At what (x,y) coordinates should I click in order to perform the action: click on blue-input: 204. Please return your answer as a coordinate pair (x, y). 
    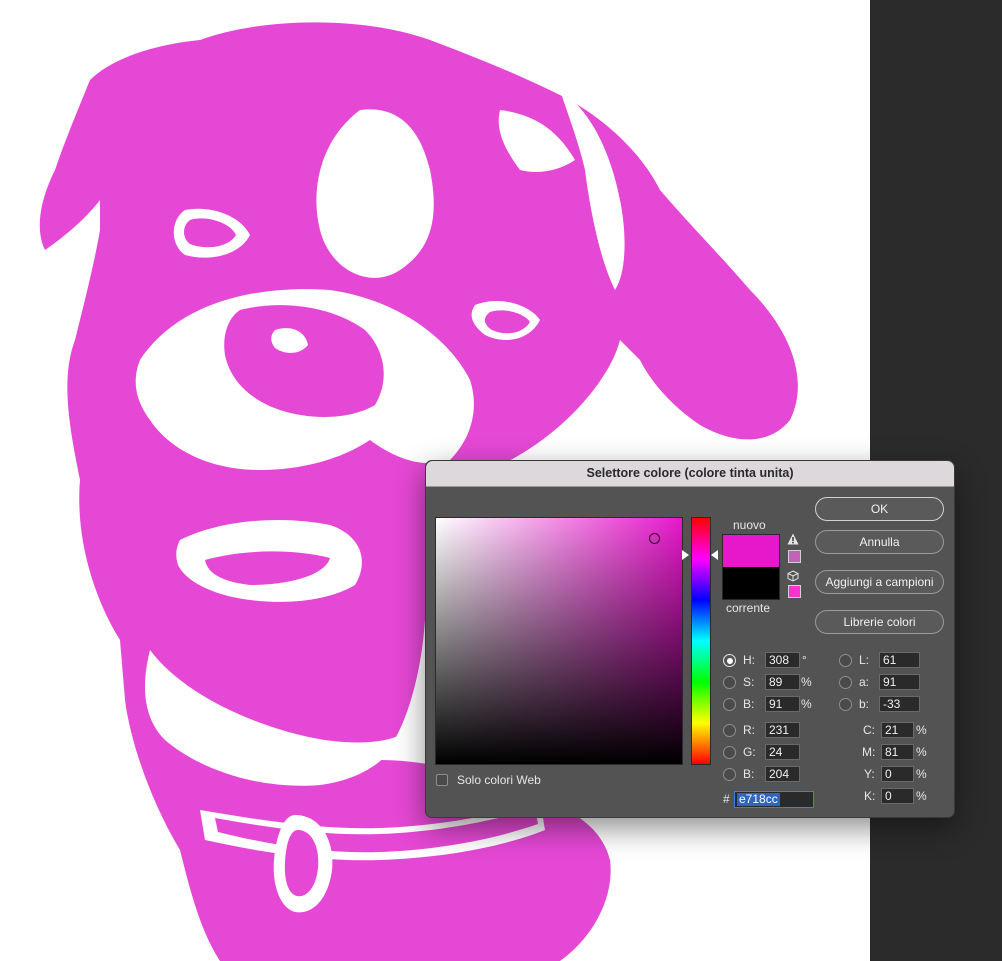
    Looking at the image, I should click on (782, 774).